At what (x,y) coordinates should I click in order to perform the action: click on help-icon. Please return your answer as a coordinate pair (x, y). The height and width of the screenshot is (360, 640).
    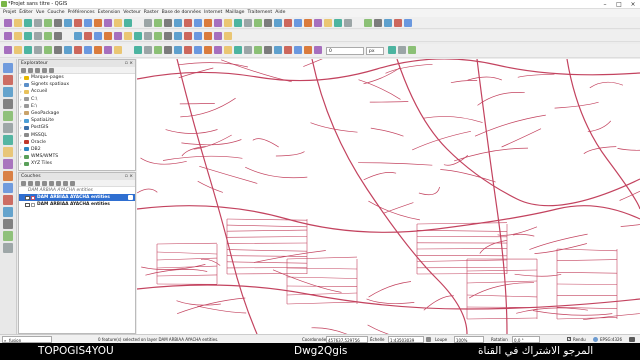
    Looking at the image, I should click on (51, 70).